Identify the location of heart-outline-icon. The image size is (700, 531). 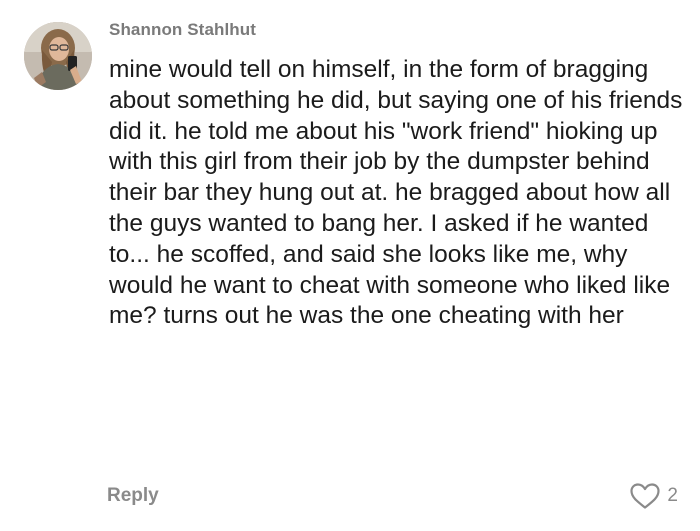
(645, 496).